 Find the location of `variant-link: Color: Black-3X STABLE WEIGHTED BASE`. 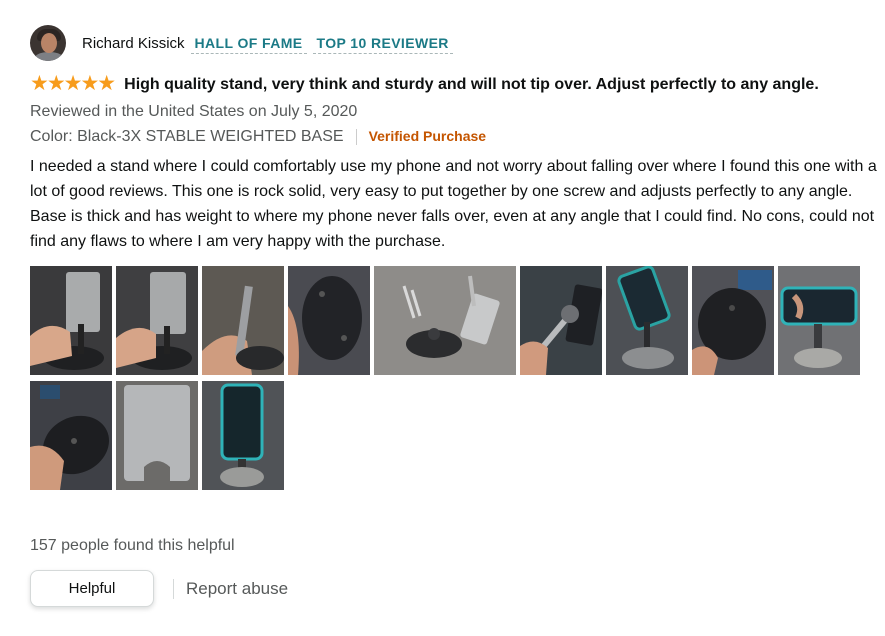

variant-link: Color: Black-3X STABLE WEIGHTED BASE is located at coordinates (187, 136).